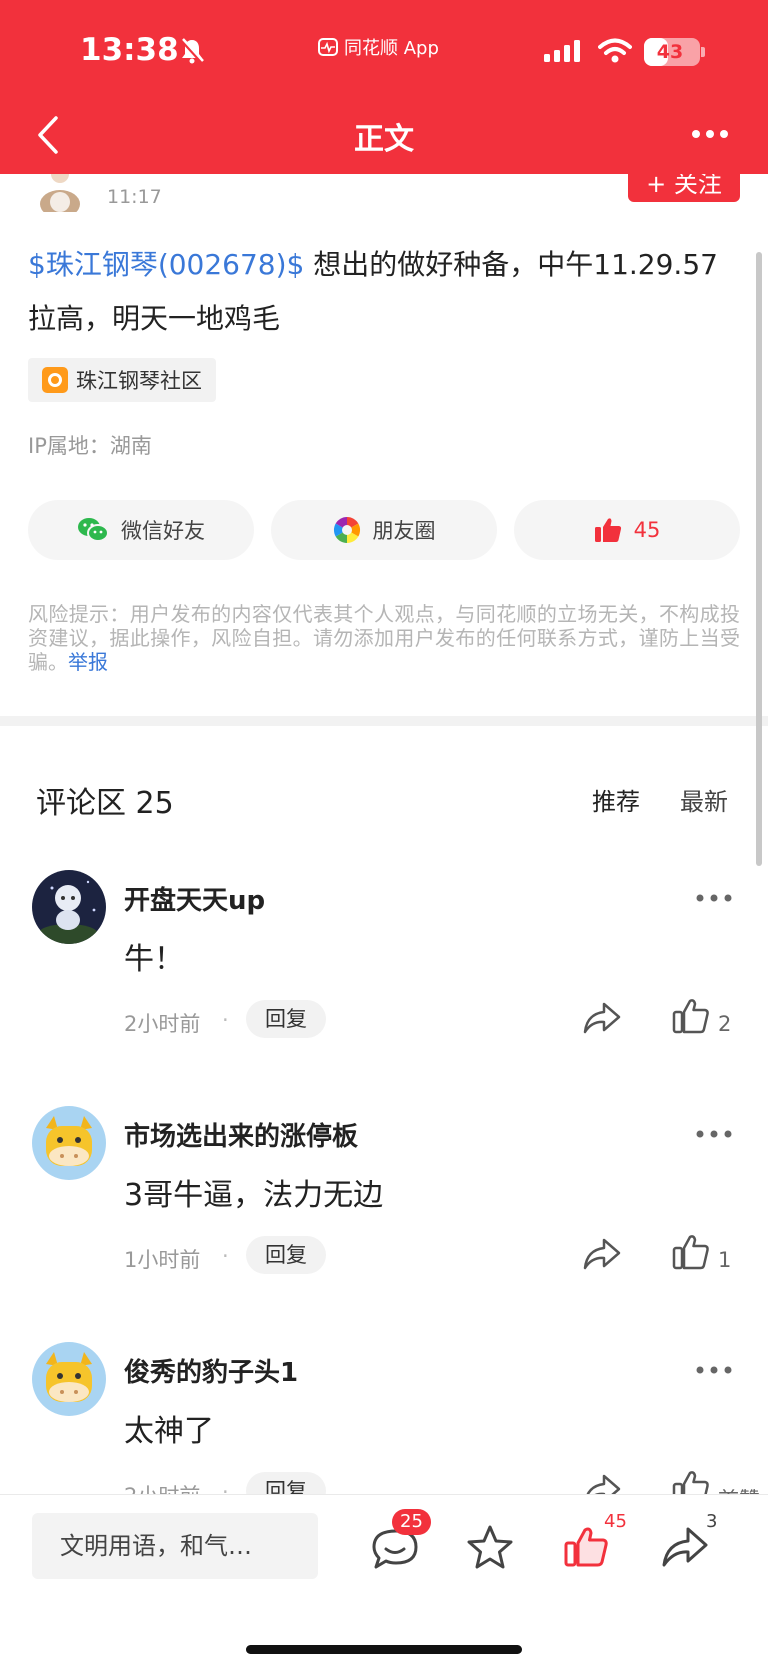 The width and height of the screenshot is (768, 1665). What do you see at coordinates (615, 50) in the screenshot?
I see `wifi-icon` at bounding box center [615, 50].